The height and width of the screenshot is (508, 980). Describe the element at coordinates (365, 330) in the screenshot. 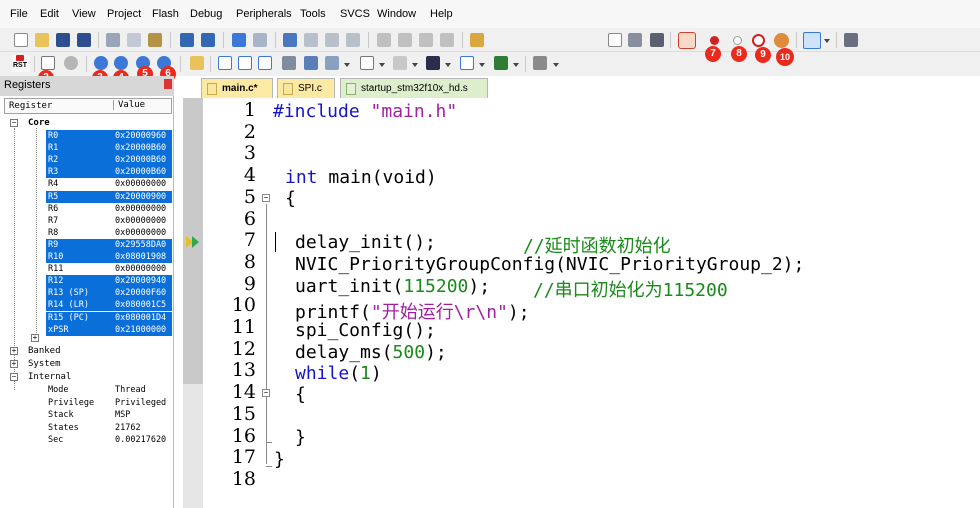

I see `code-line-11: spi_Config();` at that location.